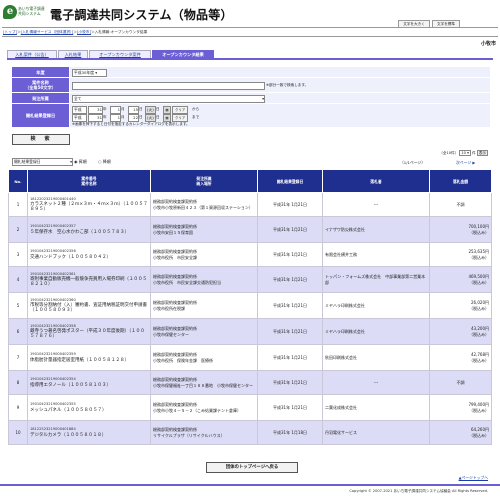 The width and height of the screenshot is (500, 499). What do you see at coordinates (18, 279) in the screenshot?
I see `row-no: 4` at bounding box center [18, 279].